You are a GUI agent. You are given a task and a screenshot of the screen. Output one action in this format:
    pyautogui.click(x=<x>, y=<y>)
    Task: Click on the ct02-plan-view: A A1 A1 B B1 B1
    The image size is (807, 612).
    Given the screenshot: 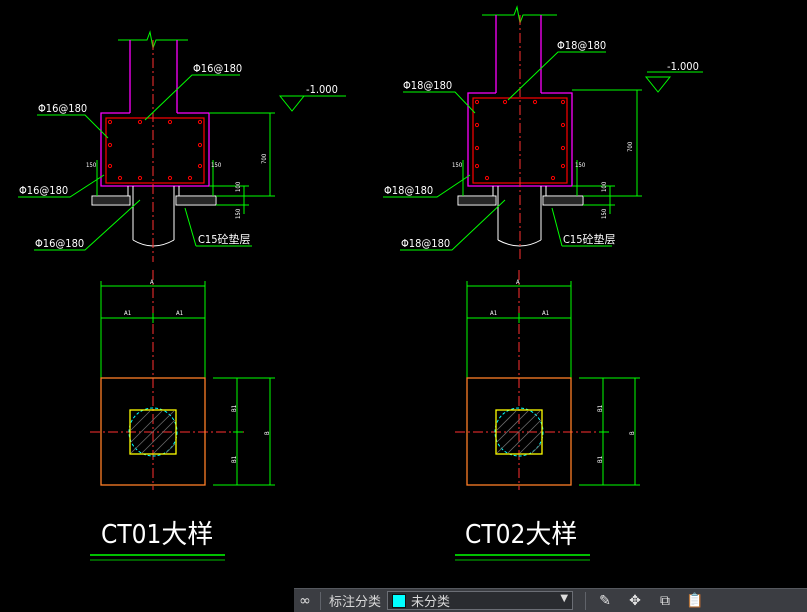 What is the action you would take?
    pyautogui.click(x=547, y=380)
    